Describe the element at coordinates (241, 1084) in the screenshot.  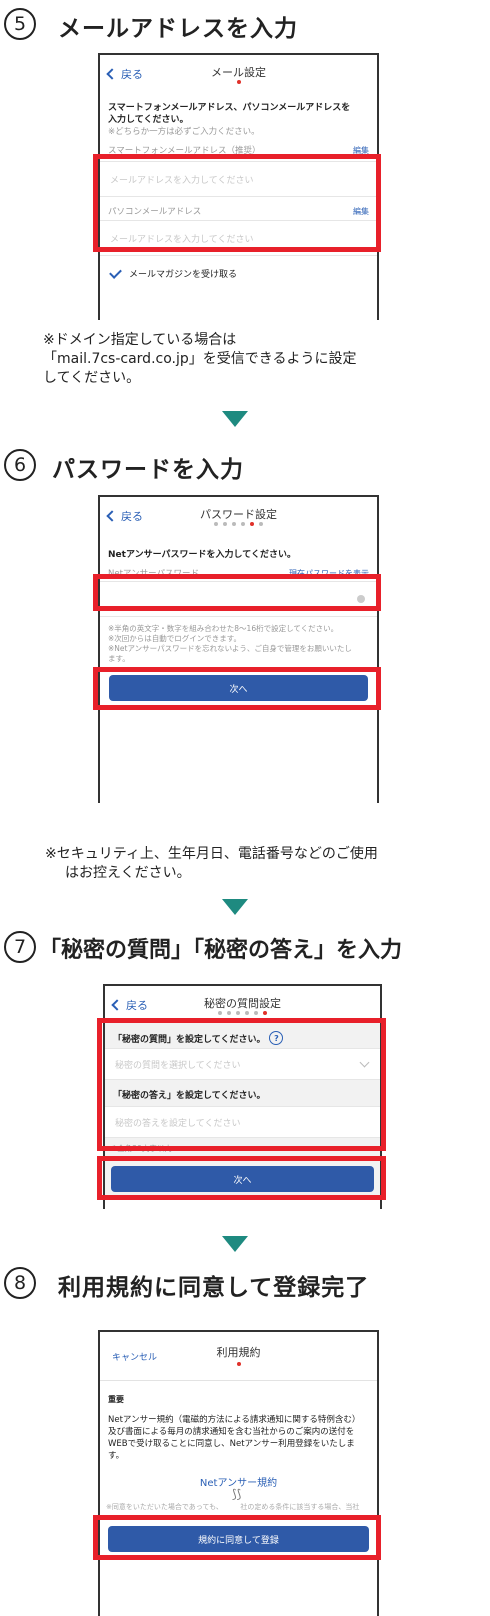
I see `highlight-secret-fields` at that location.